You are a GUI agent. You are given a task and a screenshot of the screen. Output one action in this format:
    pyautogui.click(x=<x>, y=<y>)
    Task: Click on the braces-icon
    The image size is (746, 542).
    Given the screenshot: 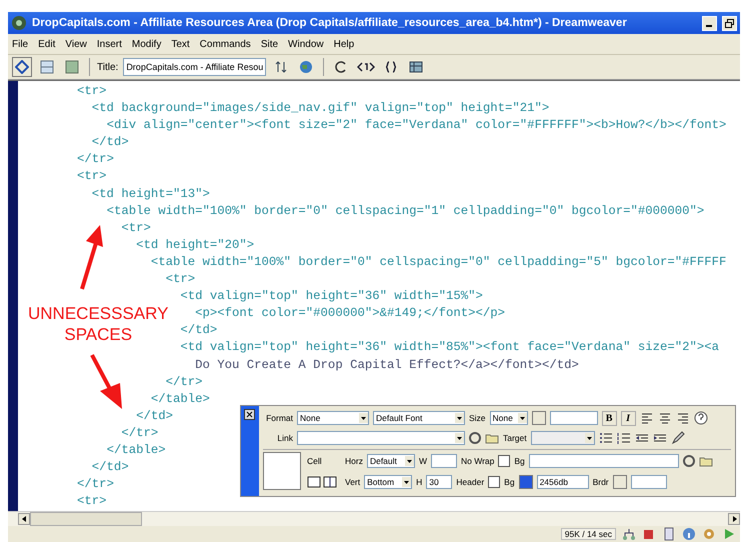 What is the action you would take?
    pyautogui.click(x=391, y=67)
    